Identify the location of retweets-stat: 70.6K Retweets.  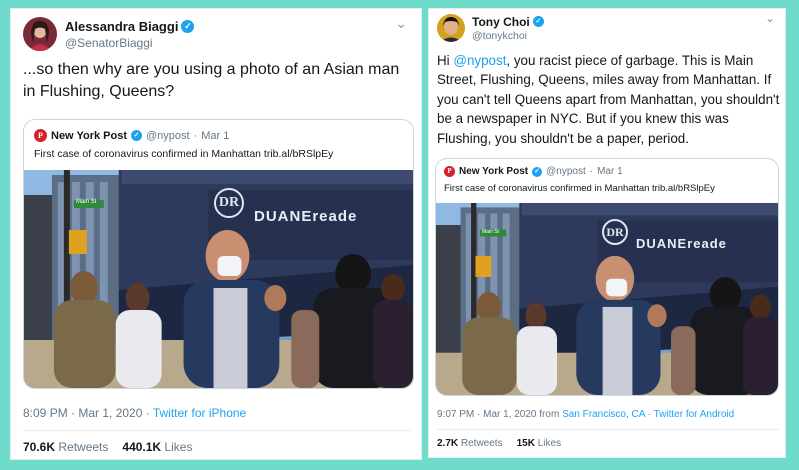
(65, 447).